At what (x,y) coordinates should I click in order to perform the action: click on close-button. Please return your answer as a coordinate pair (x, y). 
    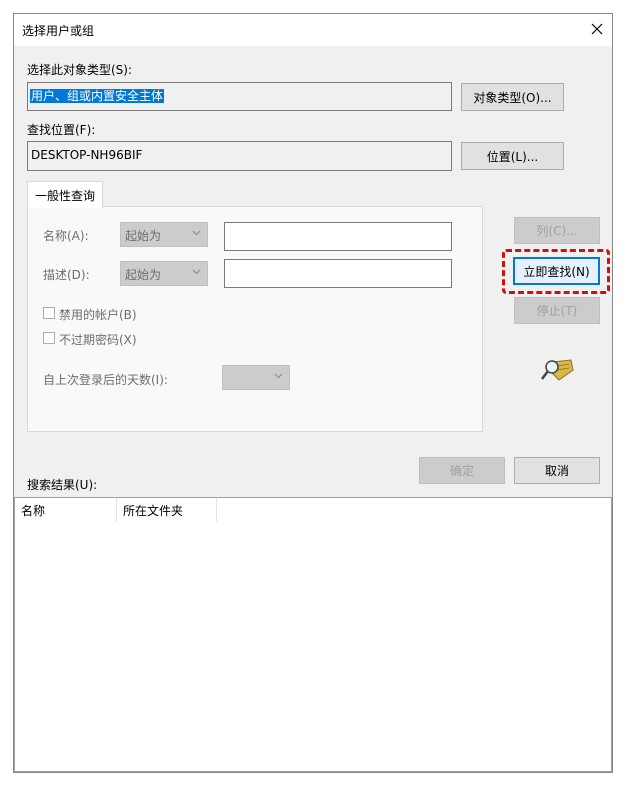
    Looking at the image, I should click on (597, 29).